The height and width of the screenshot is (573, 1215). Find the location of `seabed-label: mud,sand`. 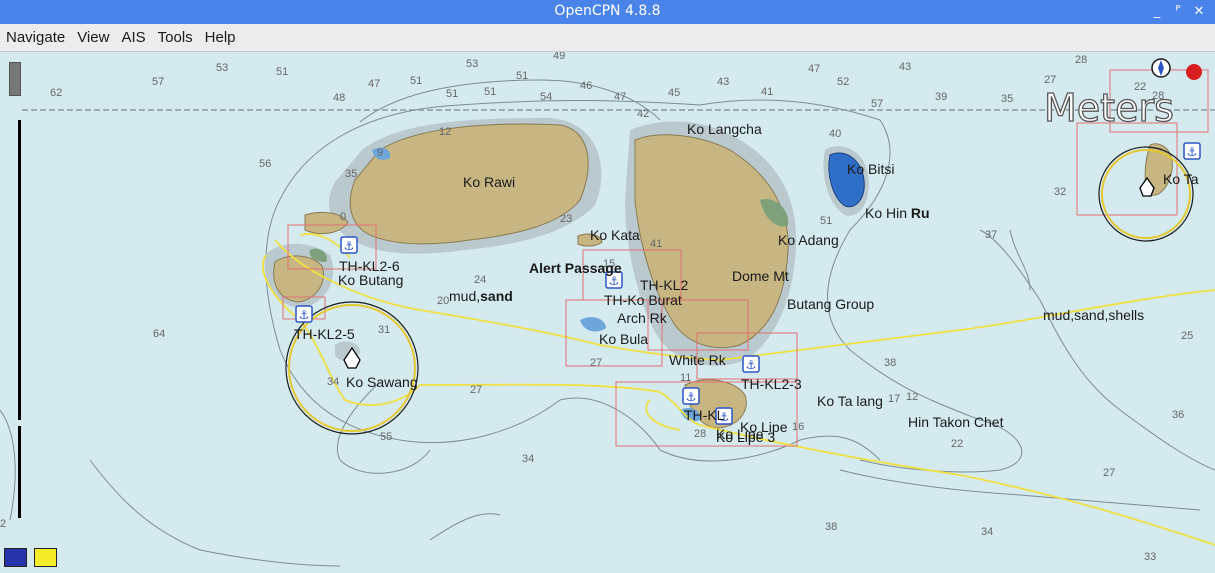

seabed-label: mud,sand is located at coordinates (481, 296).